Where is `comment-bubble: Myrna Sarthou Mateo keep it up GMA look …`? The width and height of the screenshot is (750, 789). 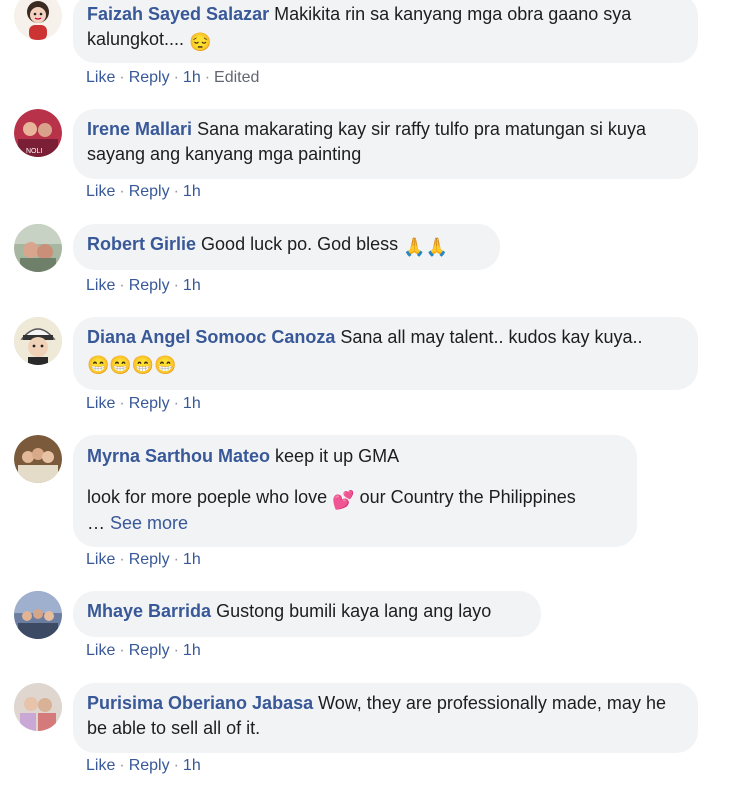
comment-bubble: Myrna Sarthou Mateo keep it up GMA look … is located at coordinates (355, 491).